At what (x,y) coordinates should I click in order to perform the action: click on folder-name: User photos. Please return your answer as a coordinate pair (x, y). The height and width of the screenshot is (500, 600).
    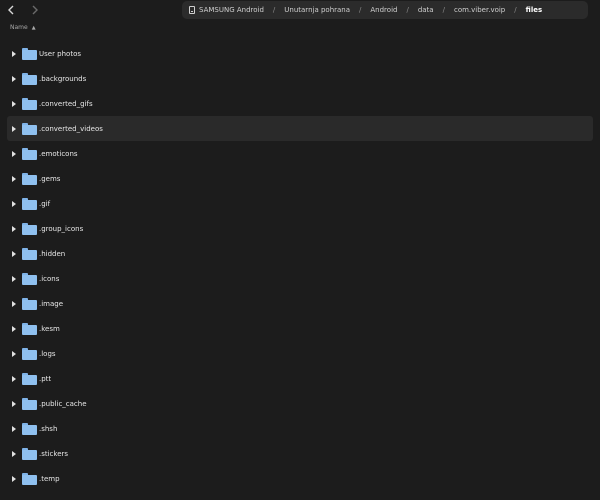
    Looking at the image, I should click on (60, 53).